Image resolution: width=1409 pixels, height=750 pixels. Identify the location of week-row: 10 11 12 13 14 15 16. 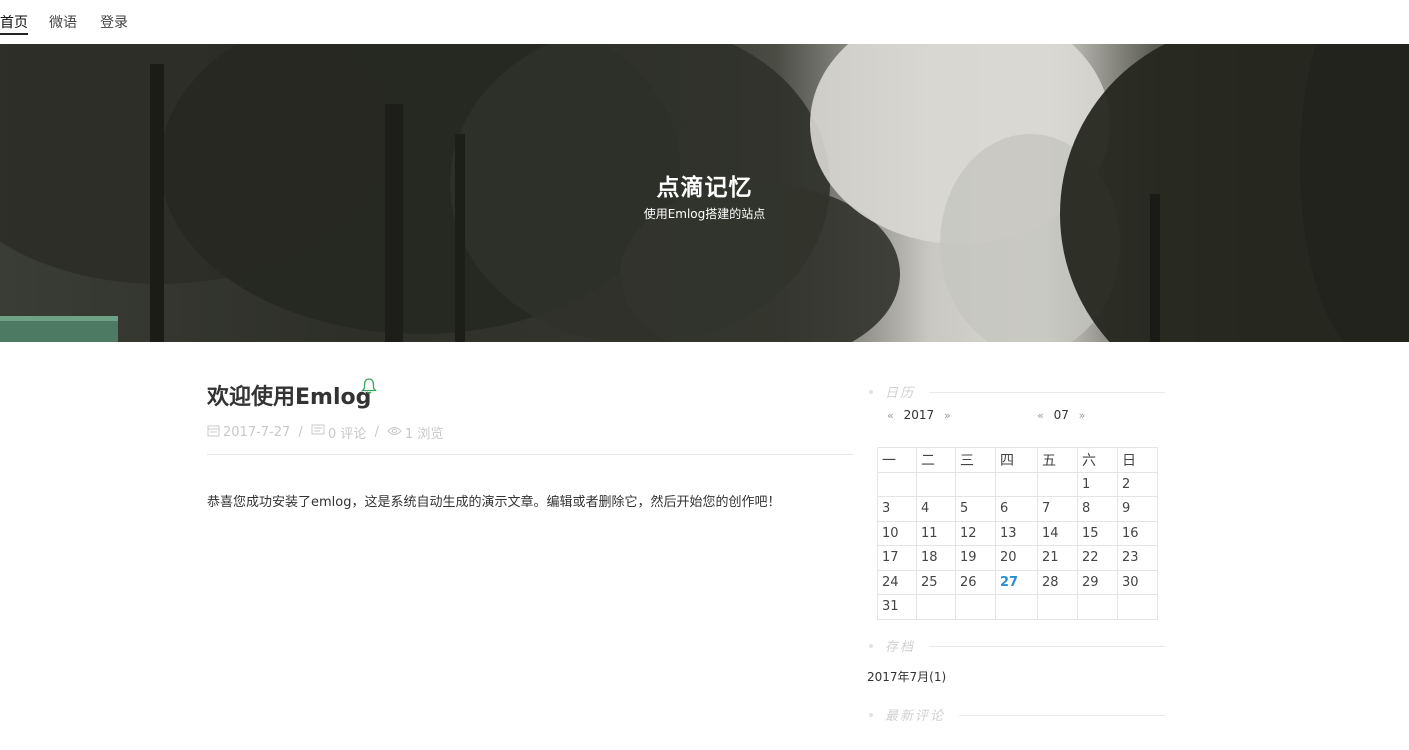
(1017, 533).